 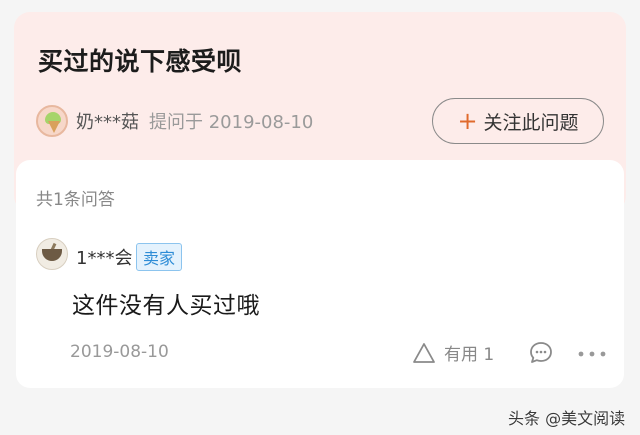 I want to click on asked-date: 提问于 2019-08-10, so click(x=231, y=122).